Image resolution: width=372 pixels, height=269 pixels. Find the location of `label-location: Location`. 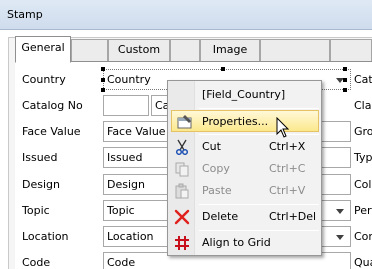

label-location: Location is located at coordinates (45, 236).